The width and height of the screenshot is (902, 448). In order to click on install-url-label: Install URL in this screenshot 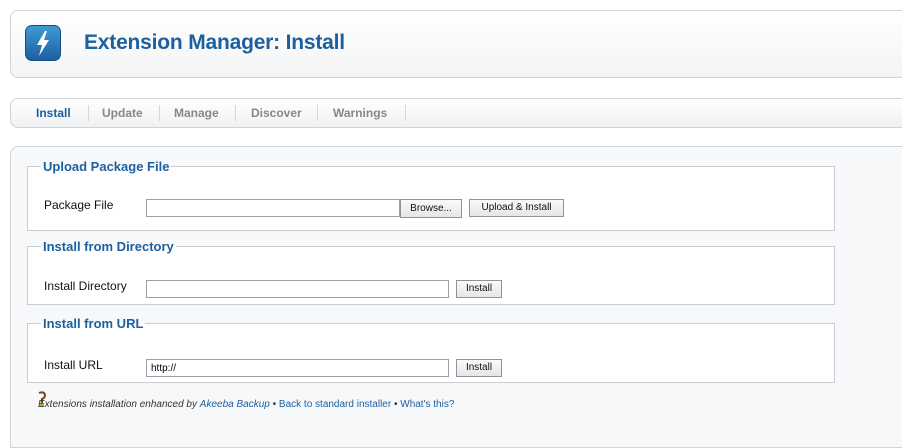, I will do `click(73, 365)`.